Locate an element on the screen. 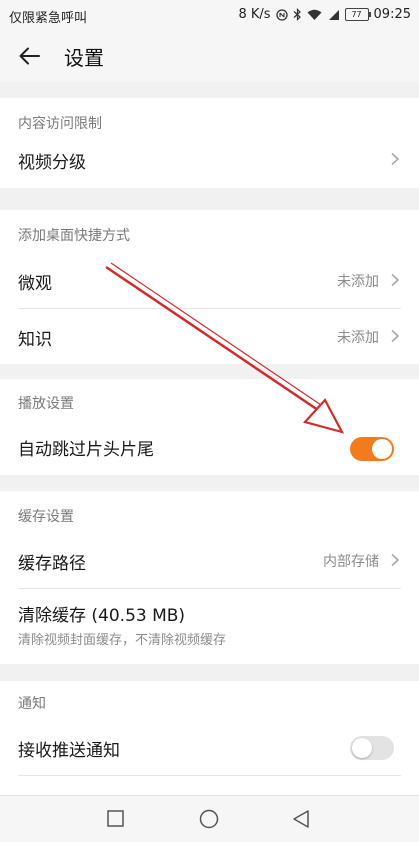 The height and width of the screenshot is (842, 419). nfc-icon is located at coordinates (281, 14).